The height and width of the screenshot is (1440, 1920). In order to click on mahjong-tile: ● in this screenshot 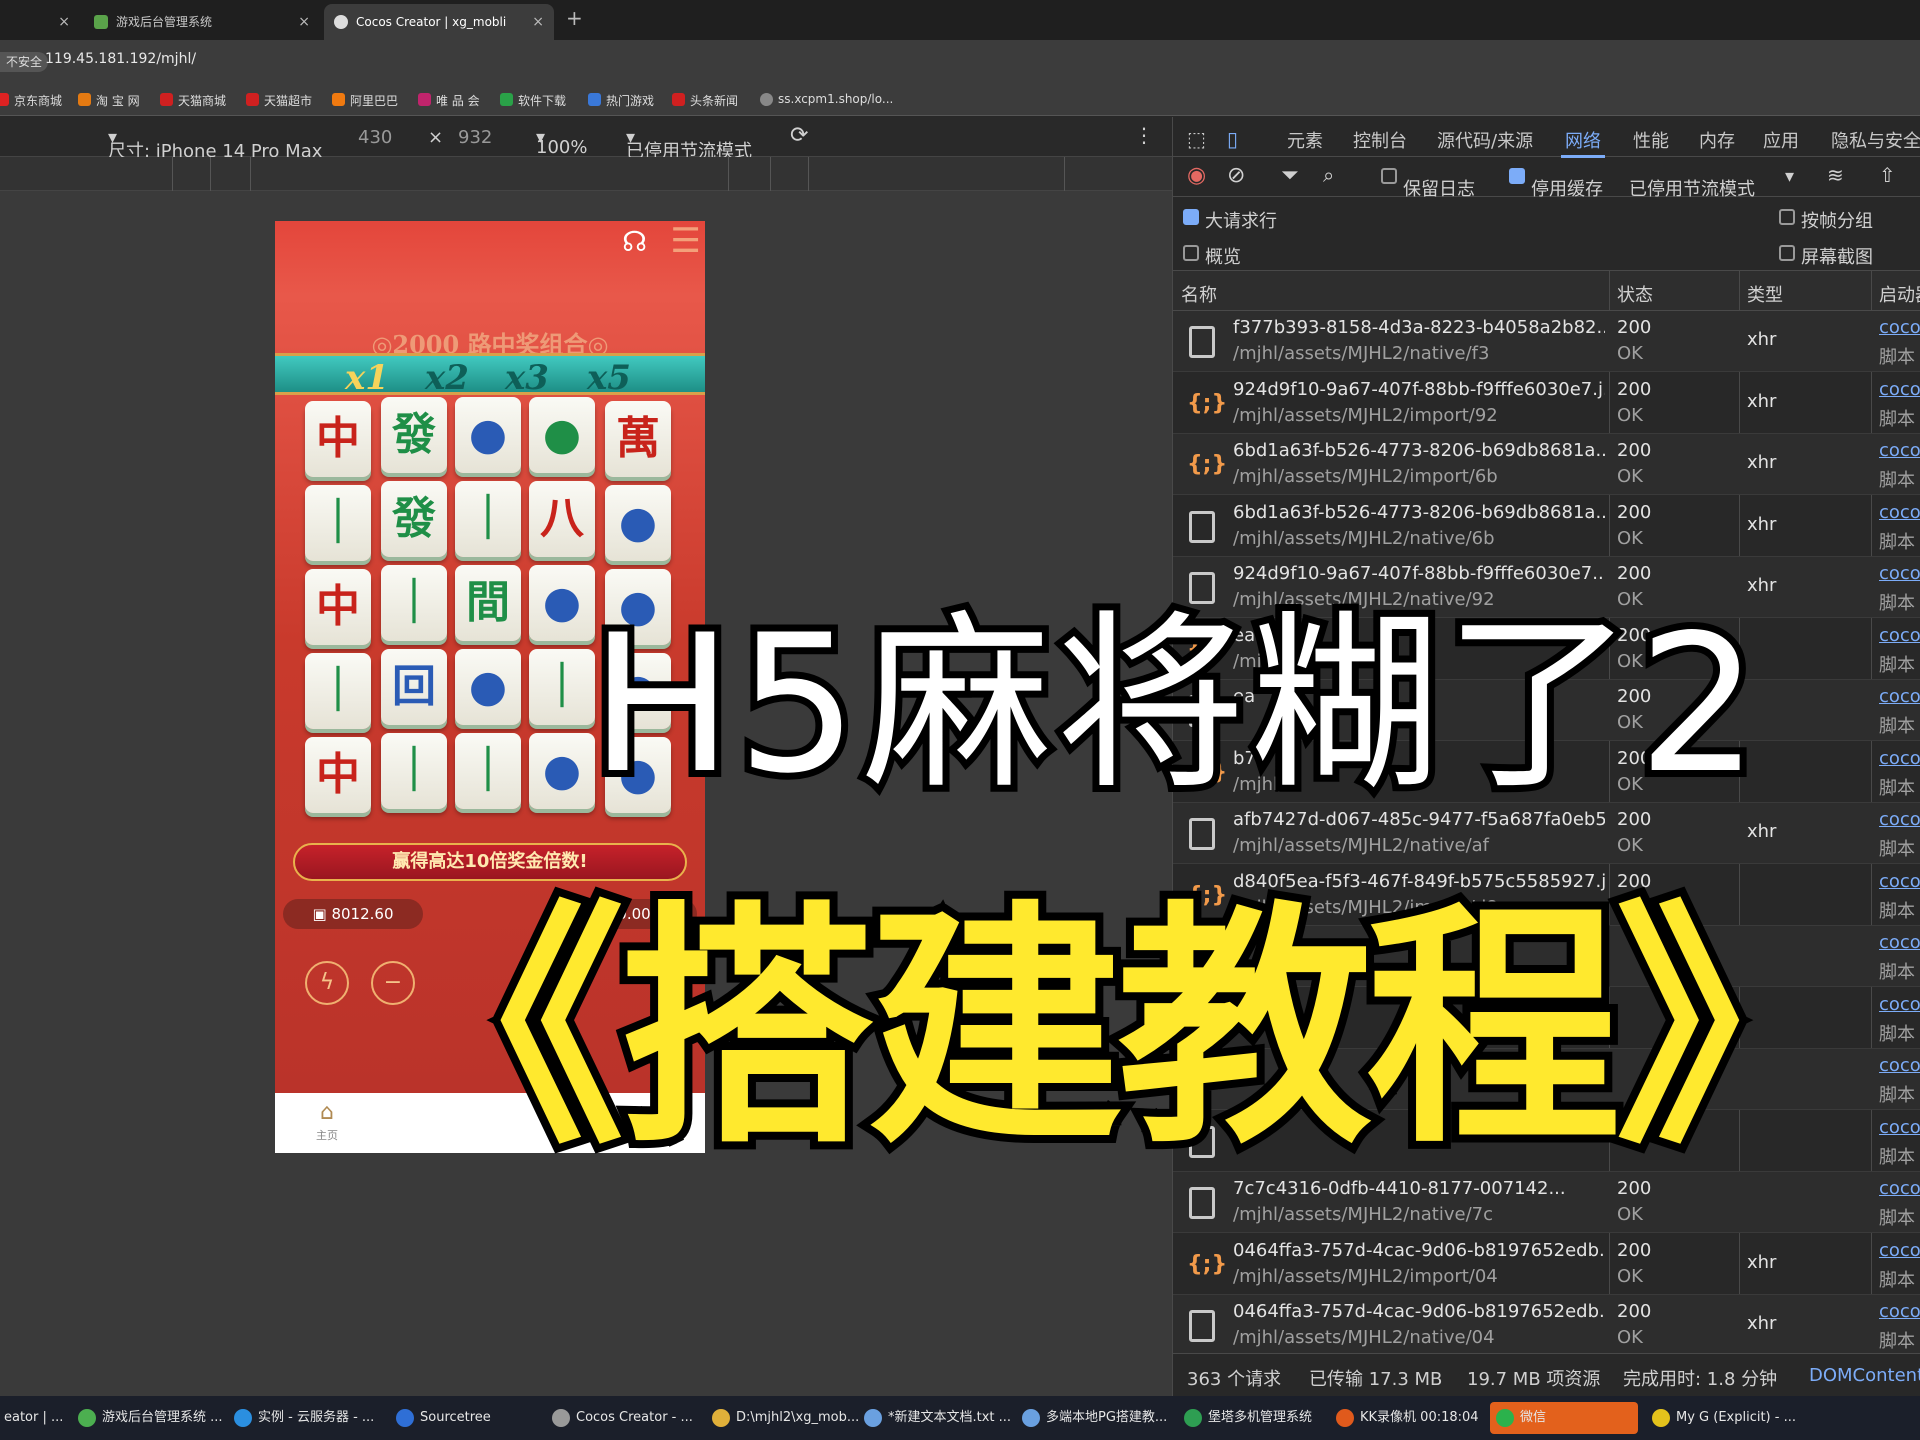, I will do `click(562, 603)`.